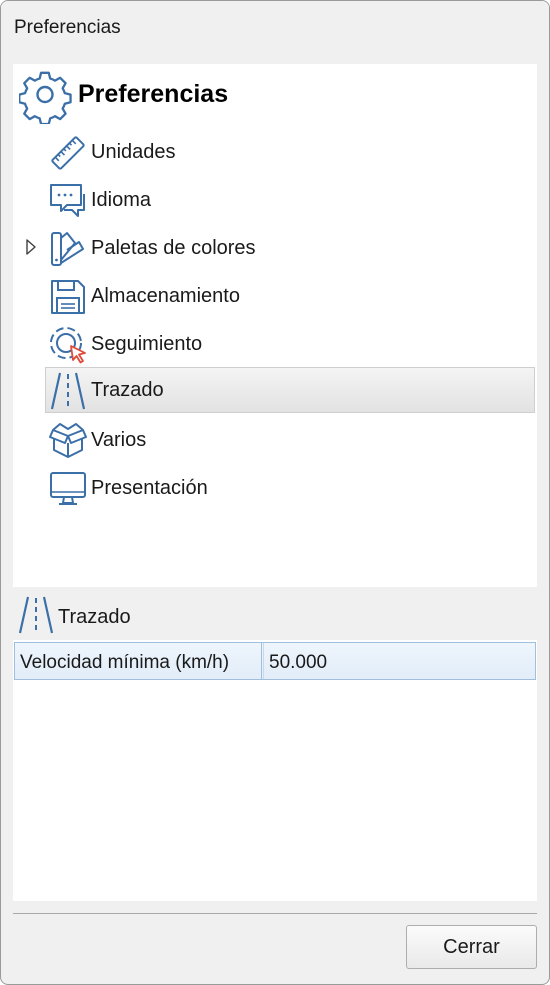  I want to click on property-name-cell: Velocidad mínima (km/h), so click(138, 661).